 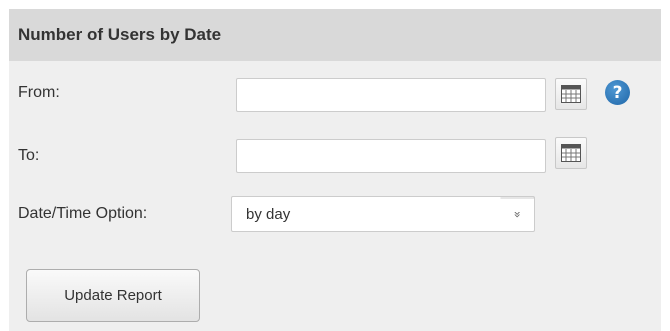 I want to click on help-icon: ?, so click(x=617, y=92).